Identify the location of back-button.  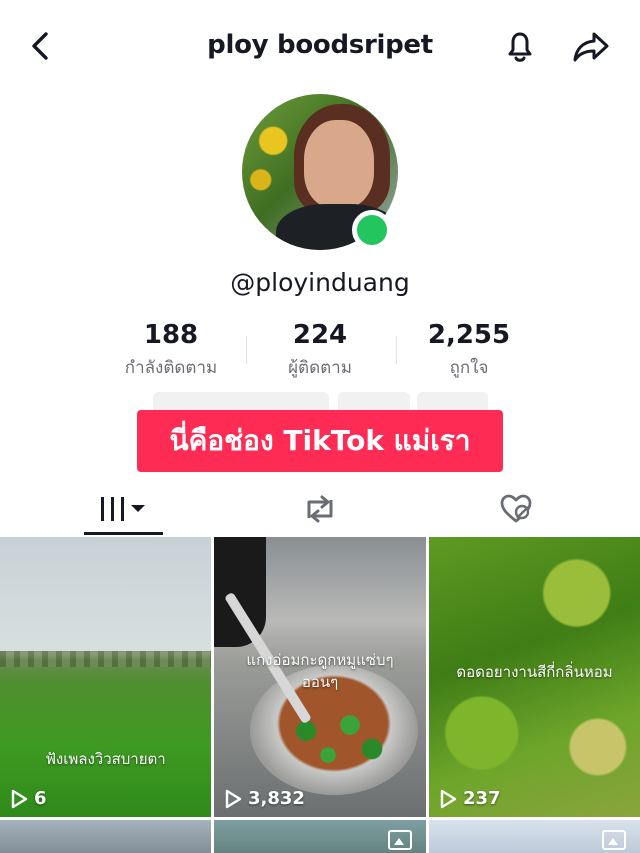
(42, 46).